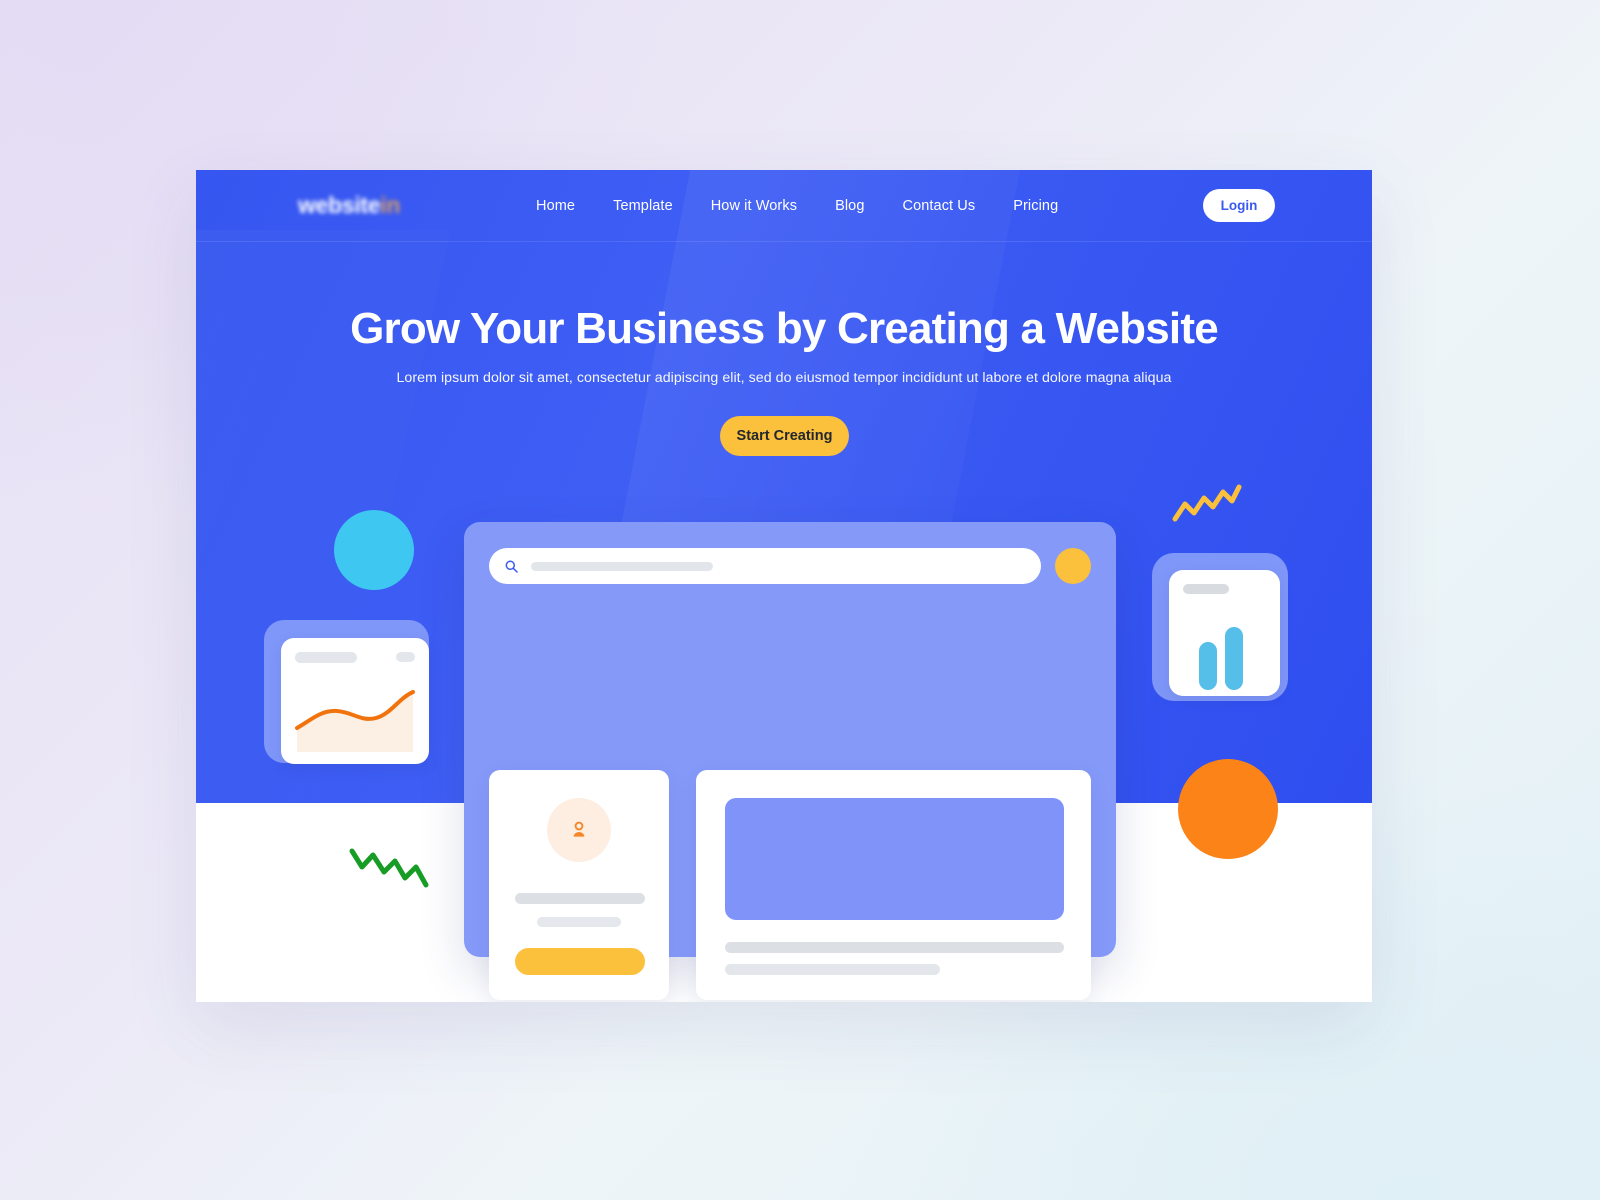  I want to click on hero-title: Grow Your Business by Creating a Website, so click(784, 328).